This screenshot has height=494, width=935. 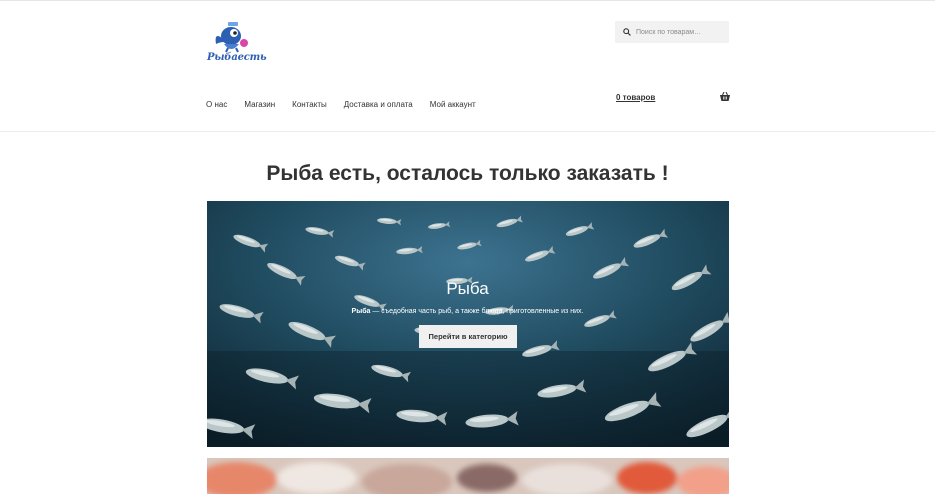 I want to click on search-icon, so click(x=627, y=32).